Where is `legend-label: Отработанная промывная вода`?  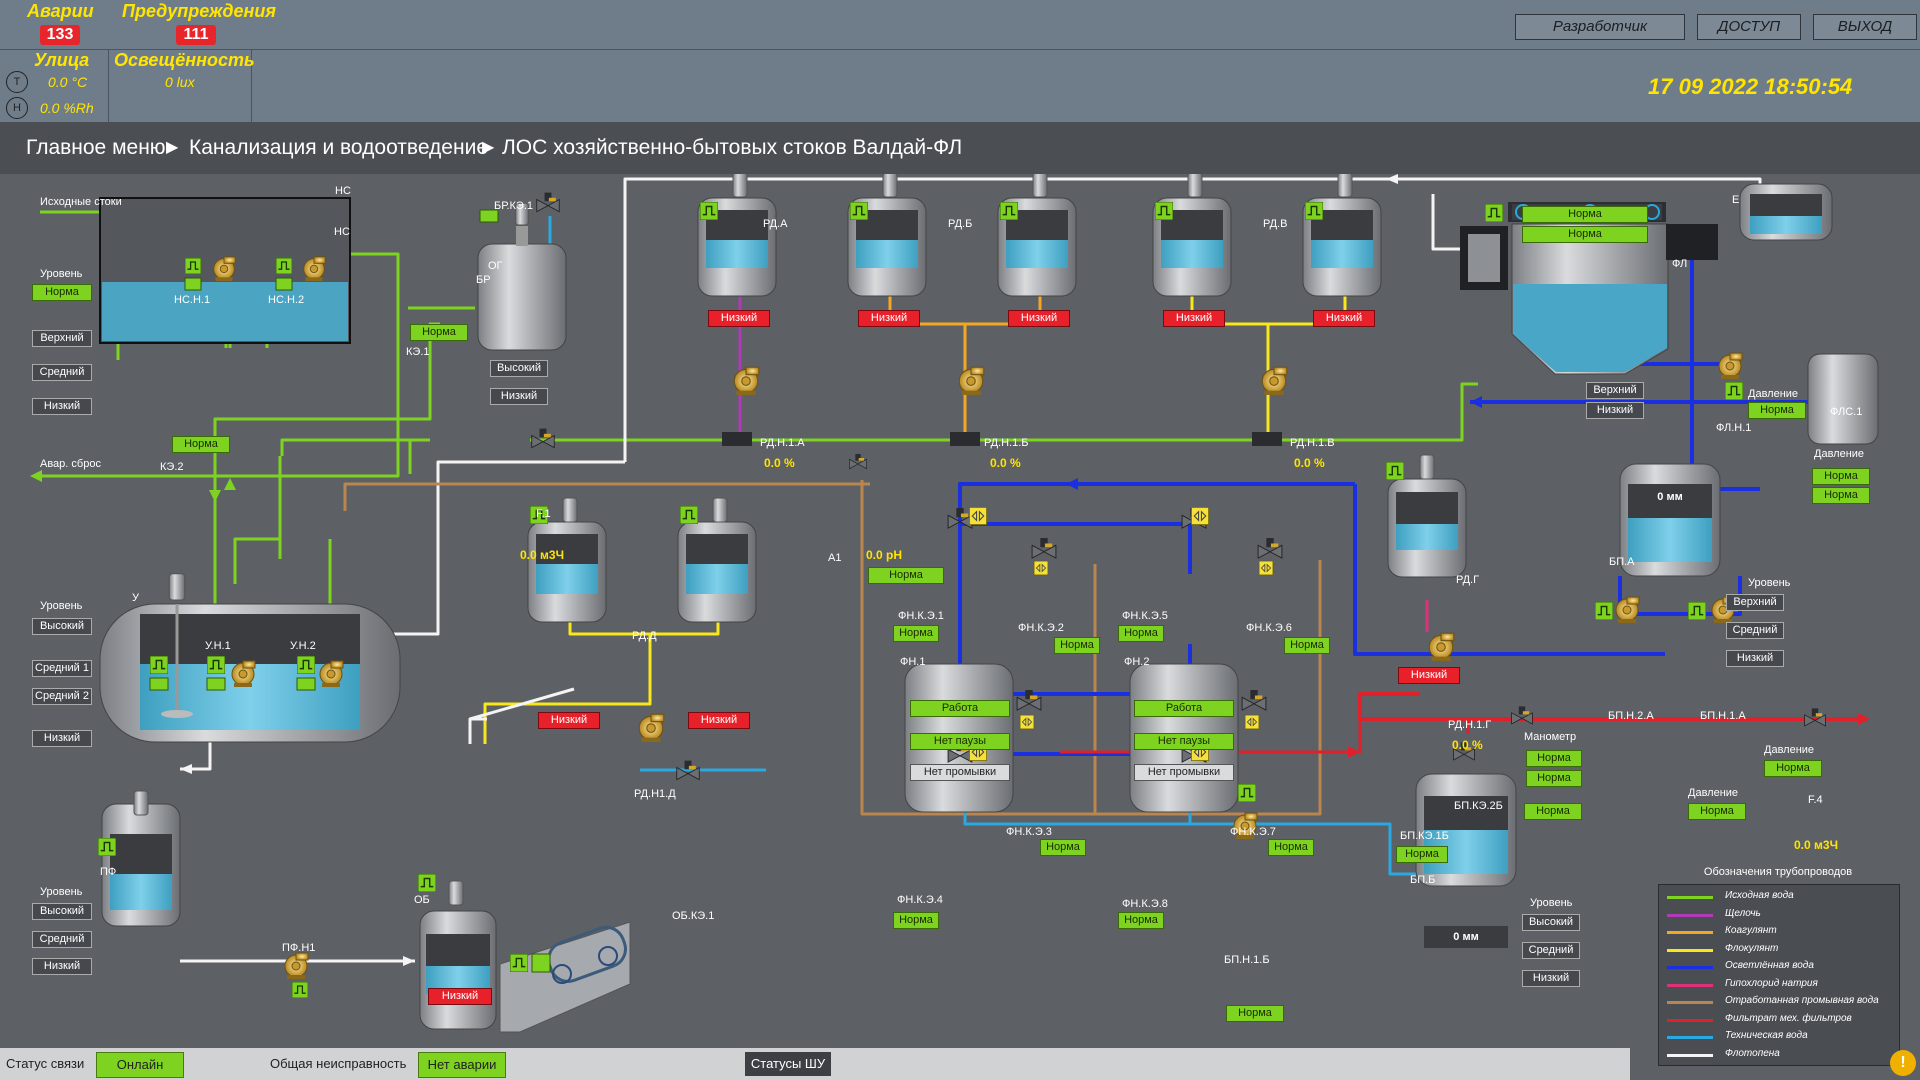
legend-label: Отработанная промывная вода is located at coordinates (1802, 1000).